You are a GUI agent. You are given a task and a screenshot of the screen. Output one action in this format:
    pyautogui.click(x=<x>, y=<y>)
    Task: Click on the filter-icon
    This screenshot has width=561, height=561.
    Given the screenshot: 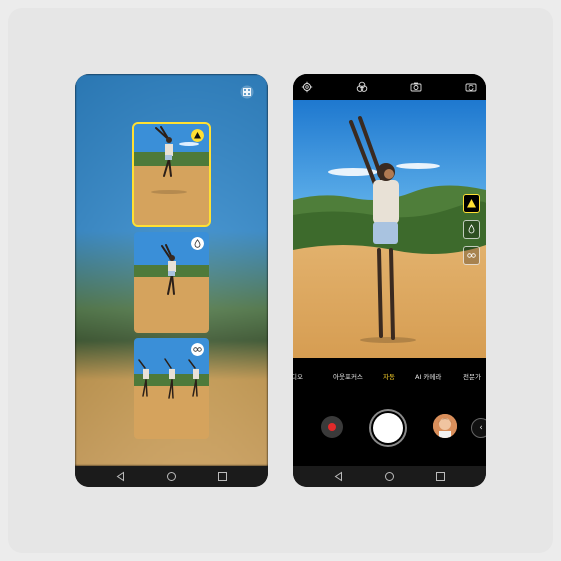 What is the action you would take?
    pyautogui.click(x=362, y=87)
    